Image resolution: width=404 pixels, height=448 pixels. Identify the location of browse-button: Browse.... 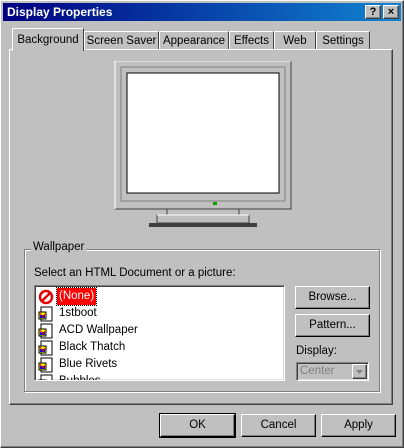
(332, 297).